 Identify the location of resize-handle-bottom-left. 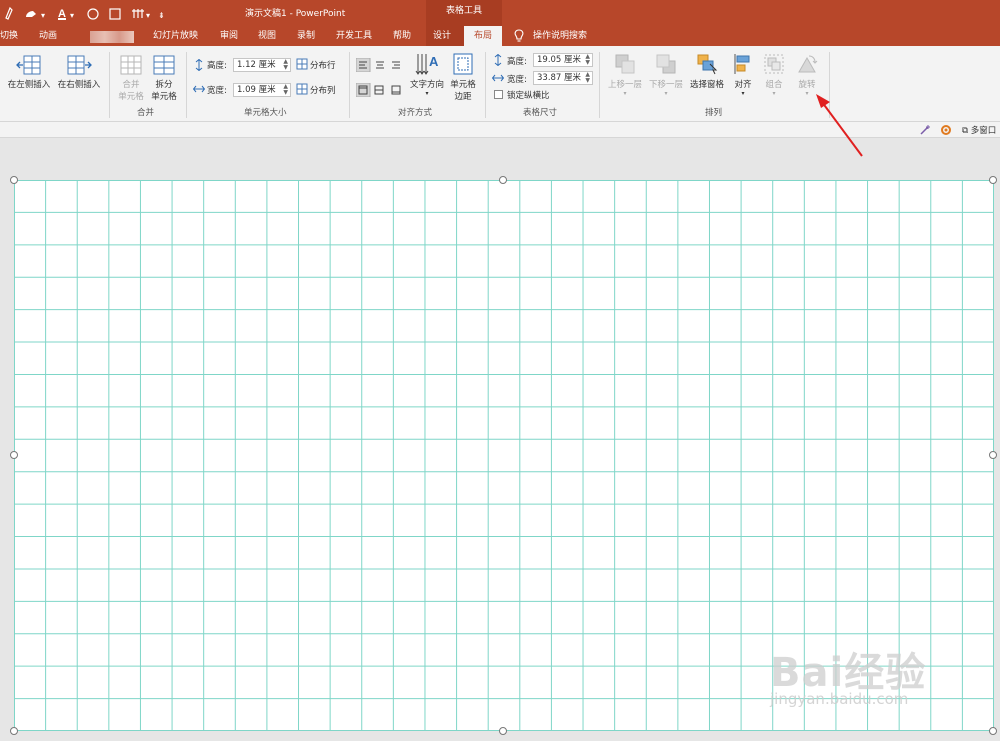
(14, 731).